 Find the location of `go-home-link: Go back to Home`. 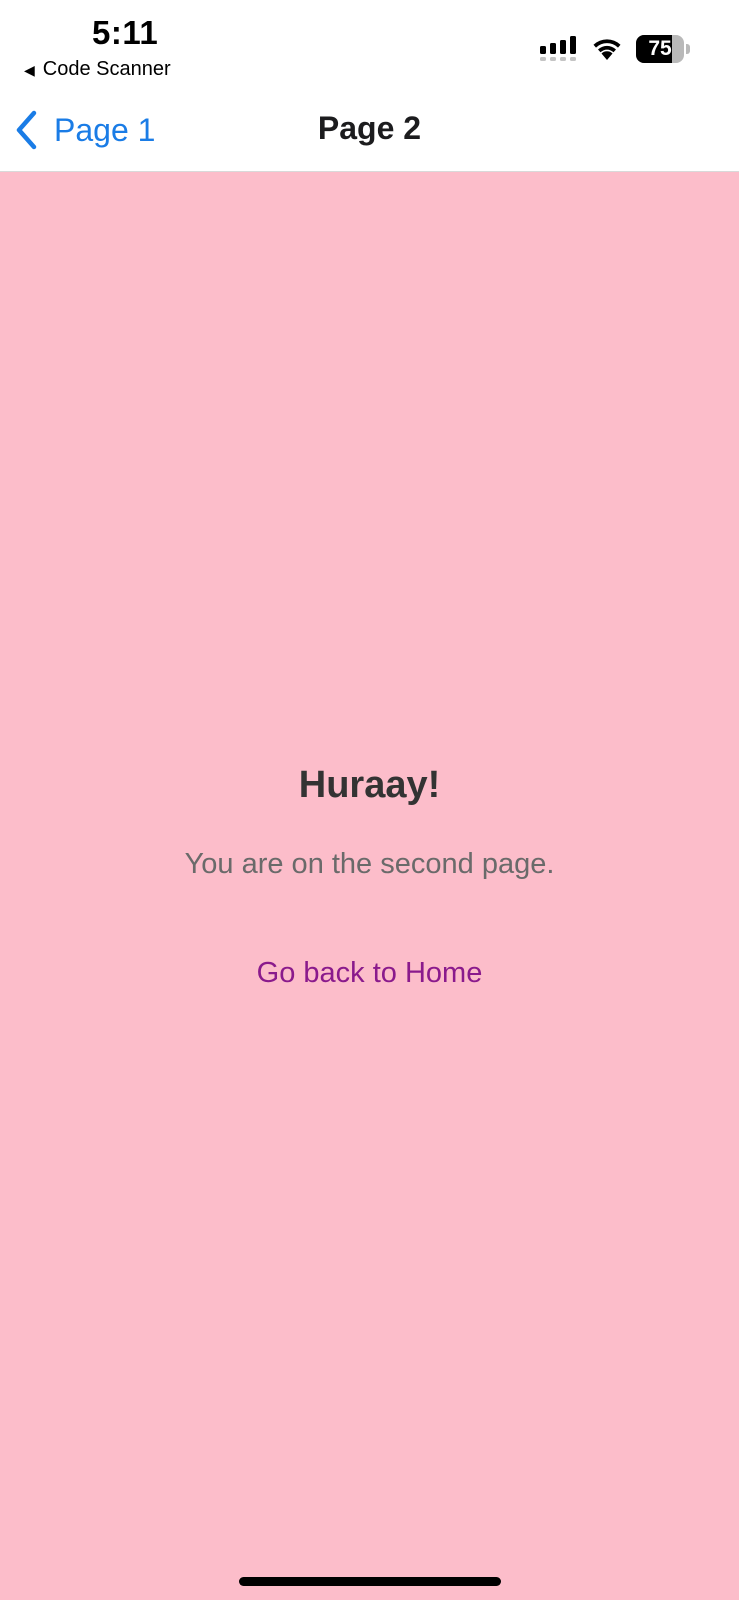

go-home-link: Go back to Home is located at coordinates (369, 973).